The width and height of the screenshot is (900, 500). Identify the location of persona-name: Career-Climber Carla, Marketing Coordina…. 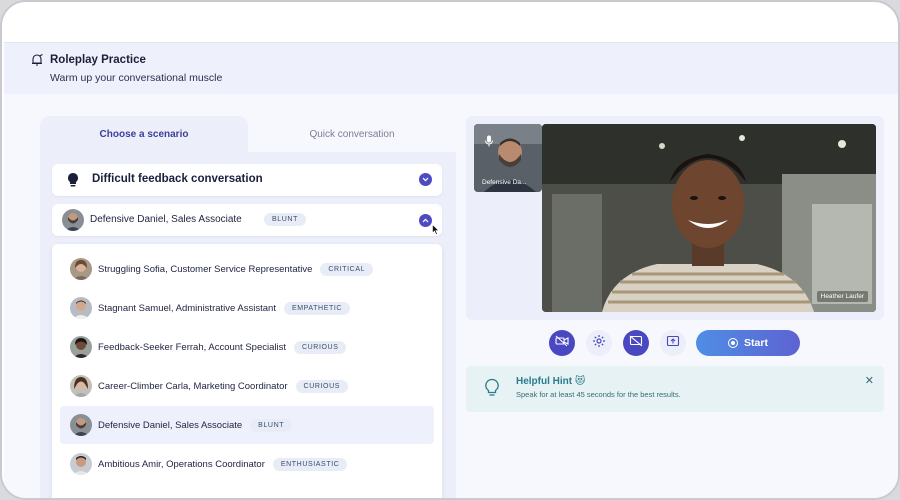
(193, 386).